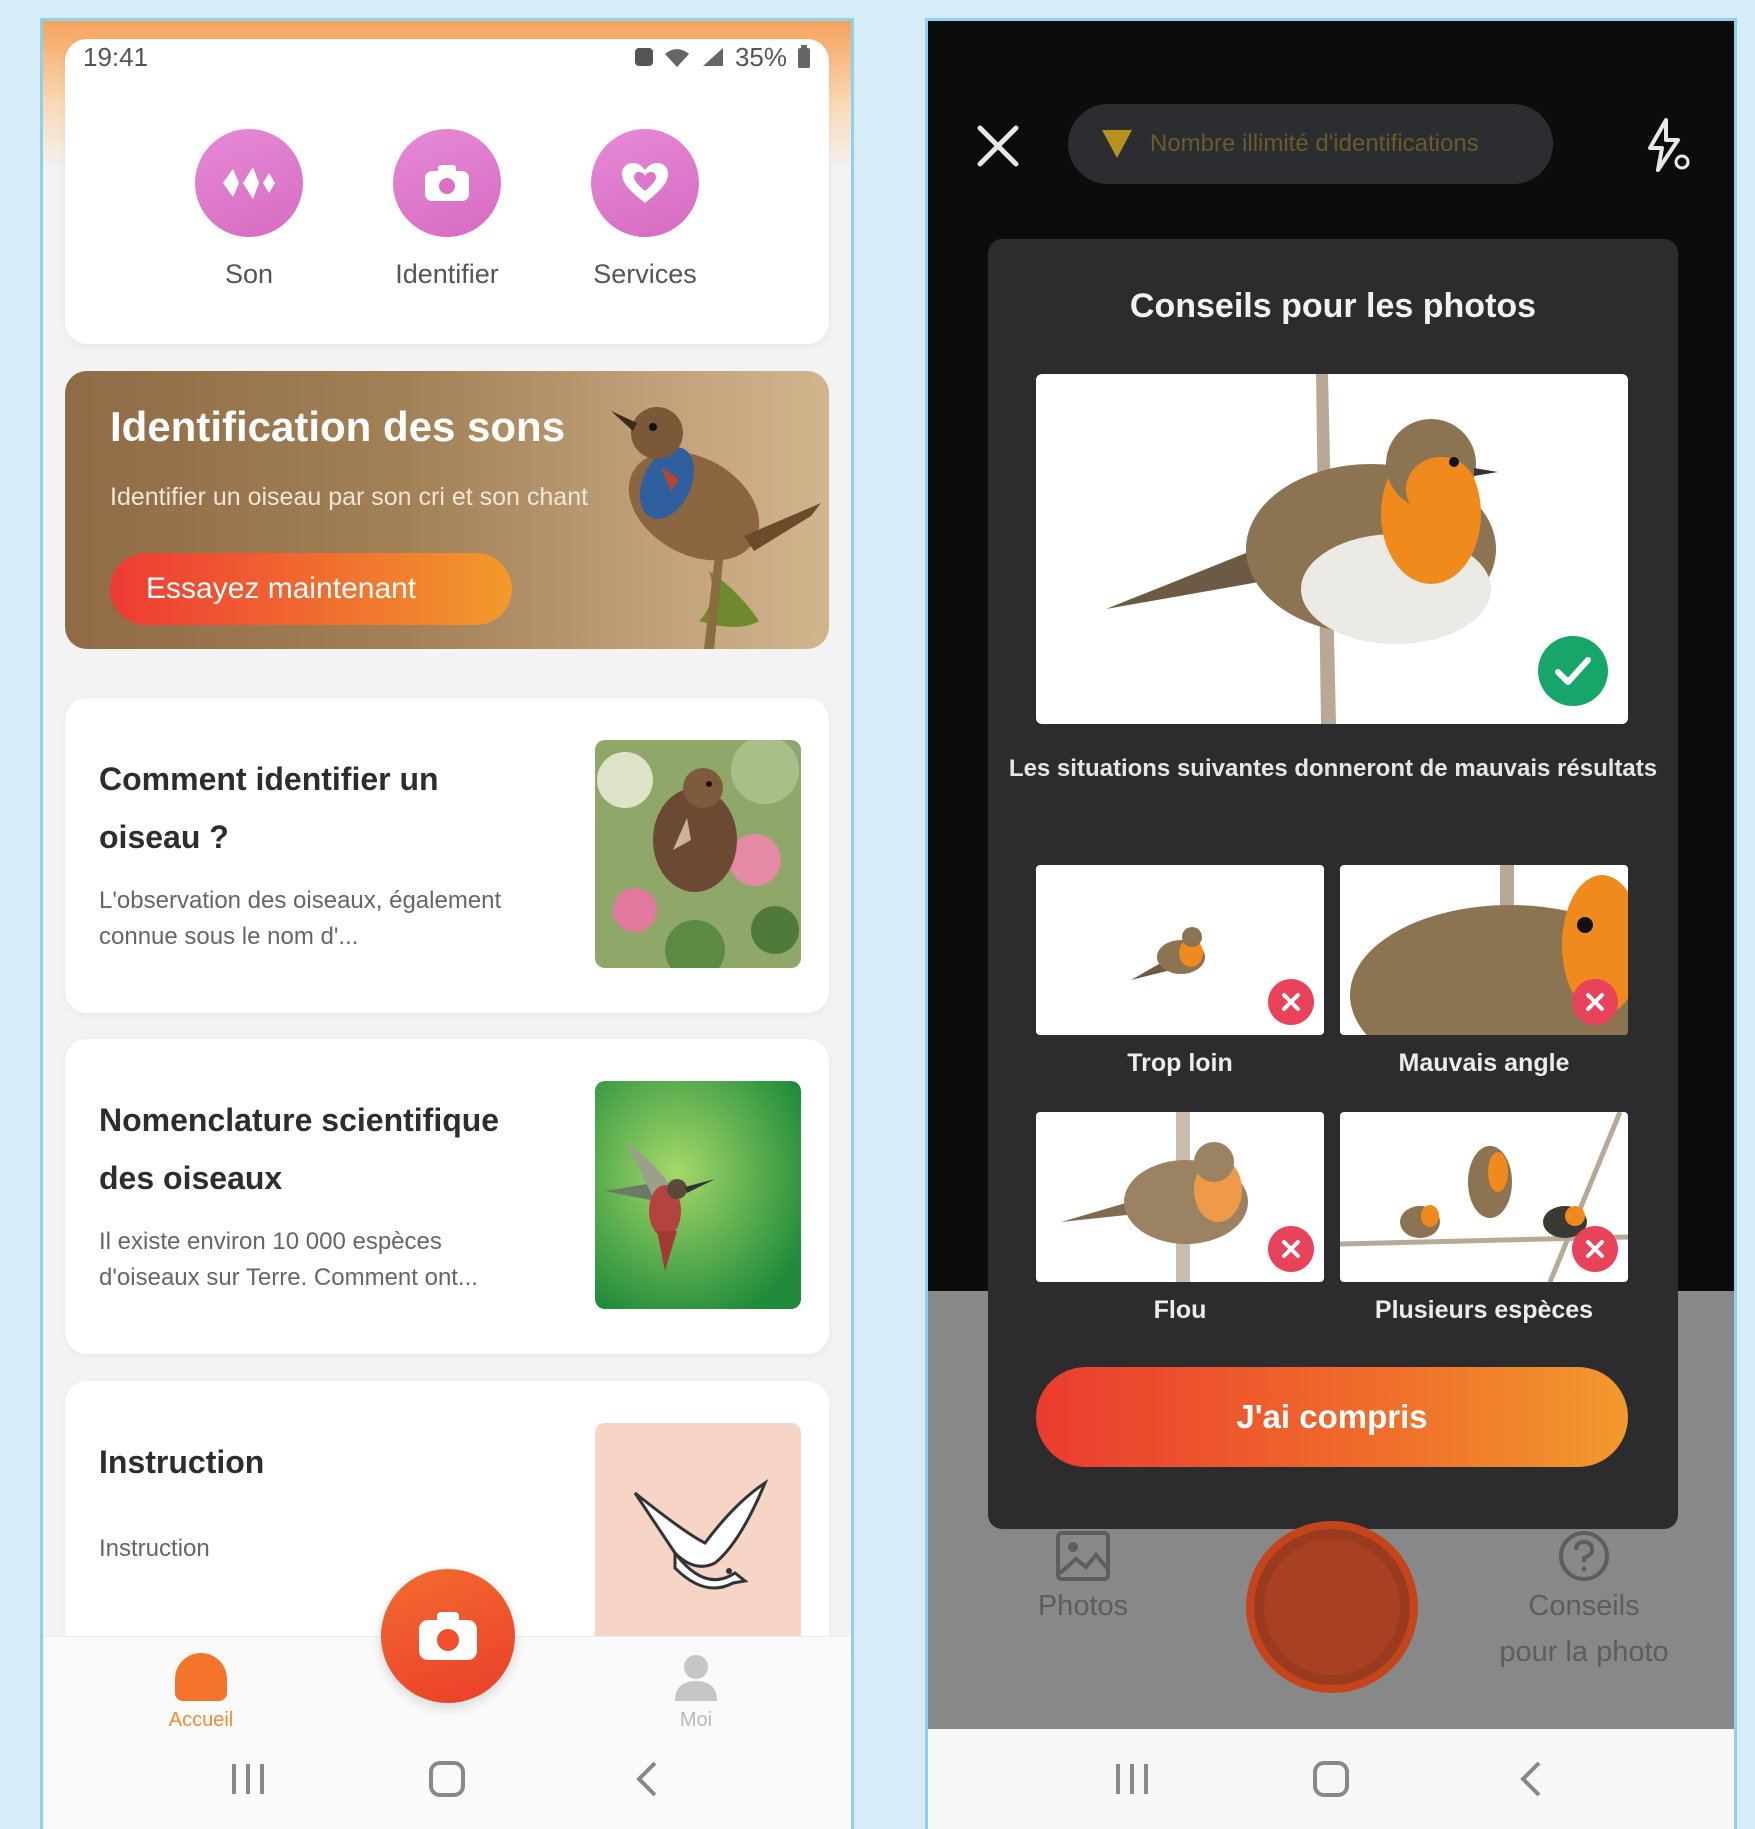 This screenshot has width=1755, height=1829. I want to click on unlimited-identifications-pill: Nombre illimité d'identifications, so click(1310, 144).